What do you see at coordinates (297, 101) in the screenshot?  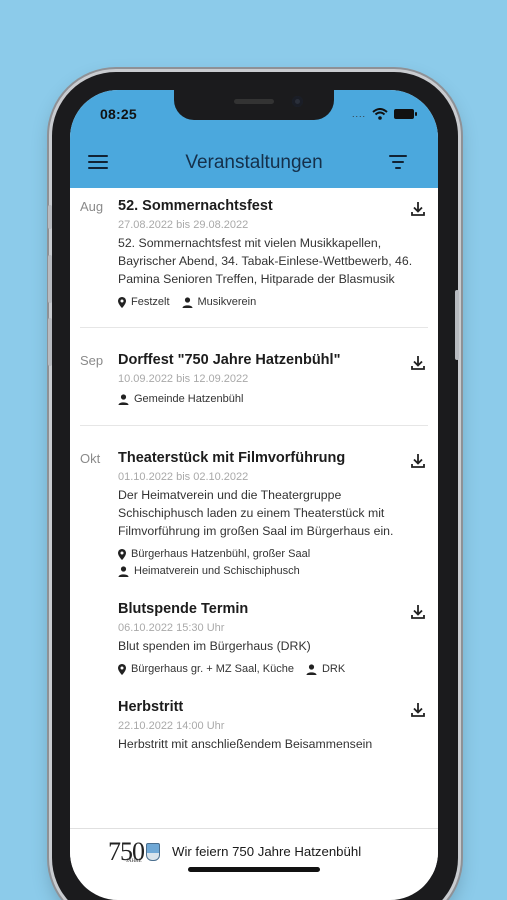 I see `front-camera` at bounding box center [297, 101].